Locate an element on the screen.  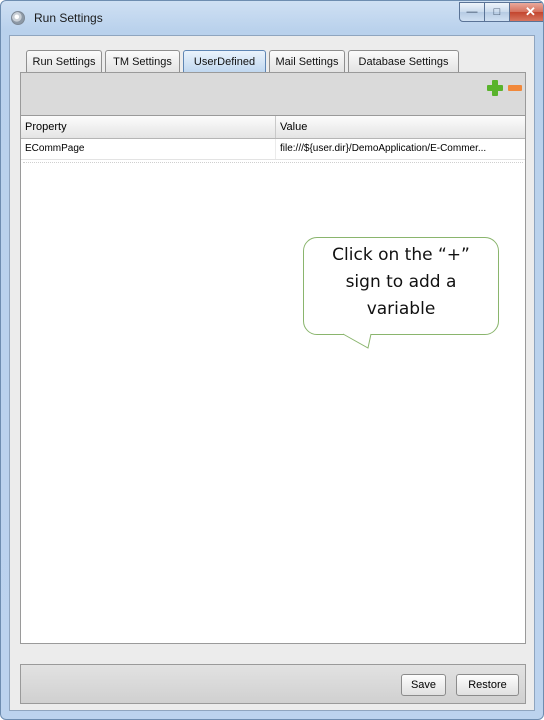
title-bar: Run Settings — □ ✕ is located at coordinates (272, 18).